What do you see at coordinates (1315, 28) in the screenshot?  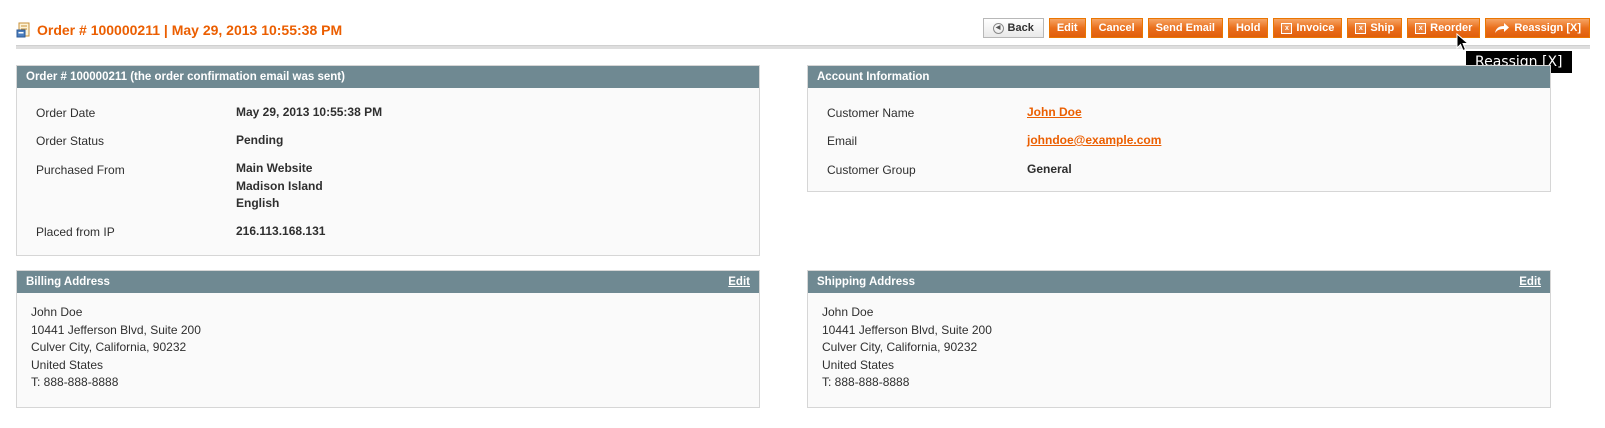 I see `invoice-button-label: Invoice` at bounding box center [1315, 28].